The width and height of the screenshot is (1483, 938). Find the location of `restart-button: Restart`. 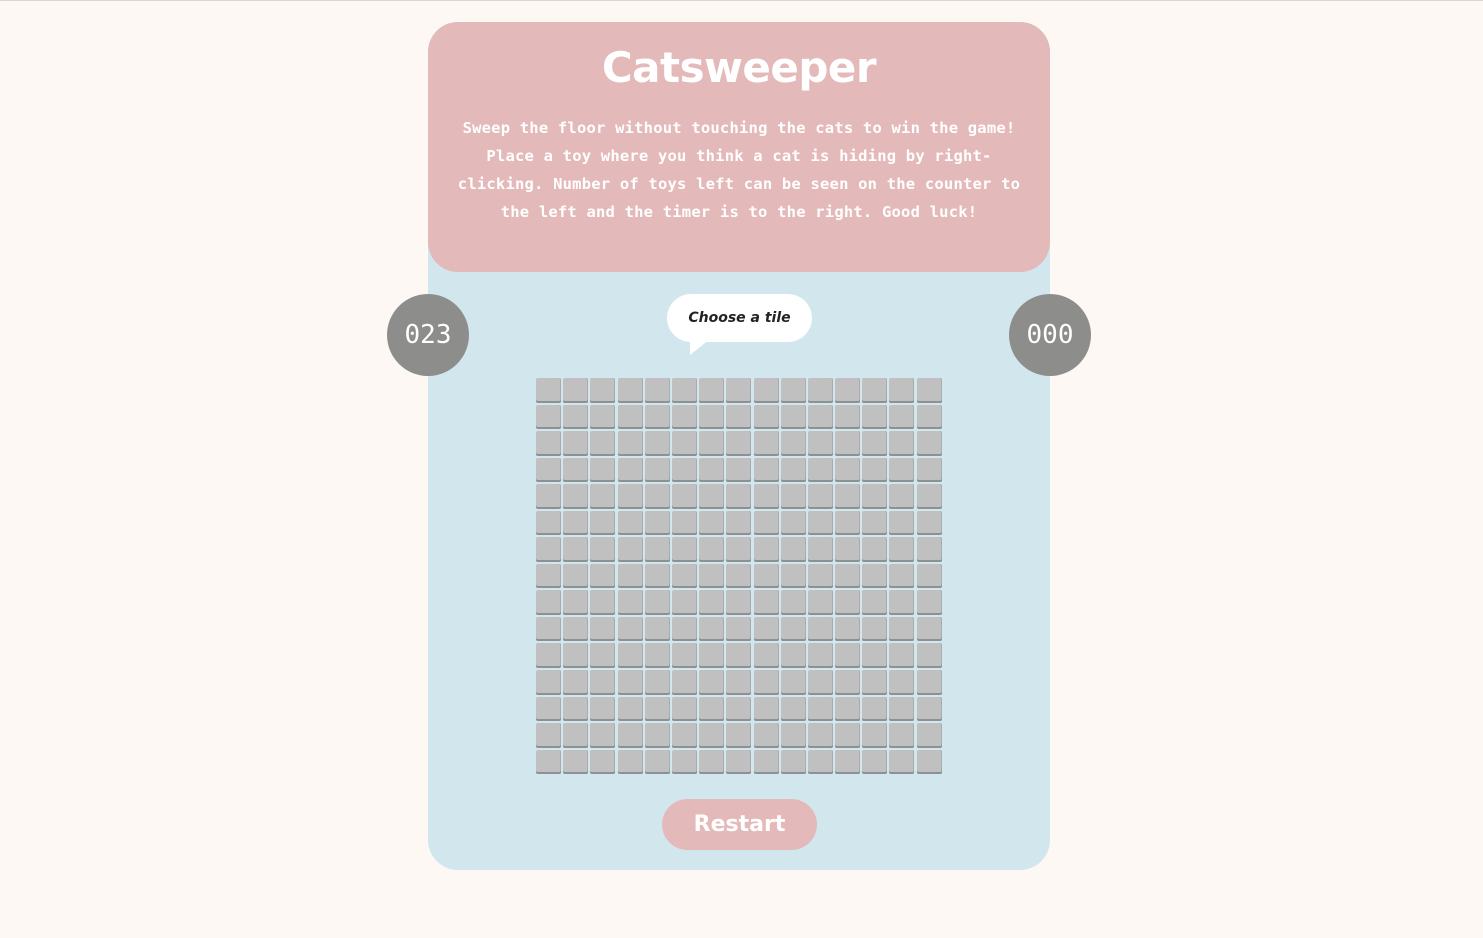

restart-button: Restart is located at coordinates (739, 824).